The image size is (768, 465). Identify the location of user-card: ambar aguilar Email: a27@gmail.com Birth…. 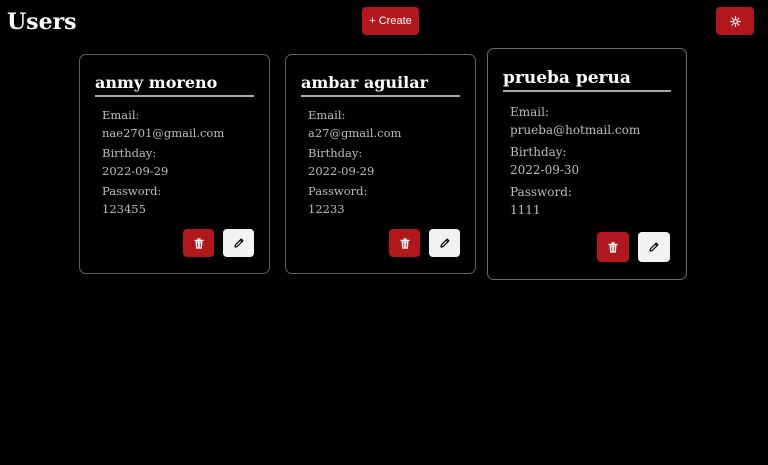
(380, 164).